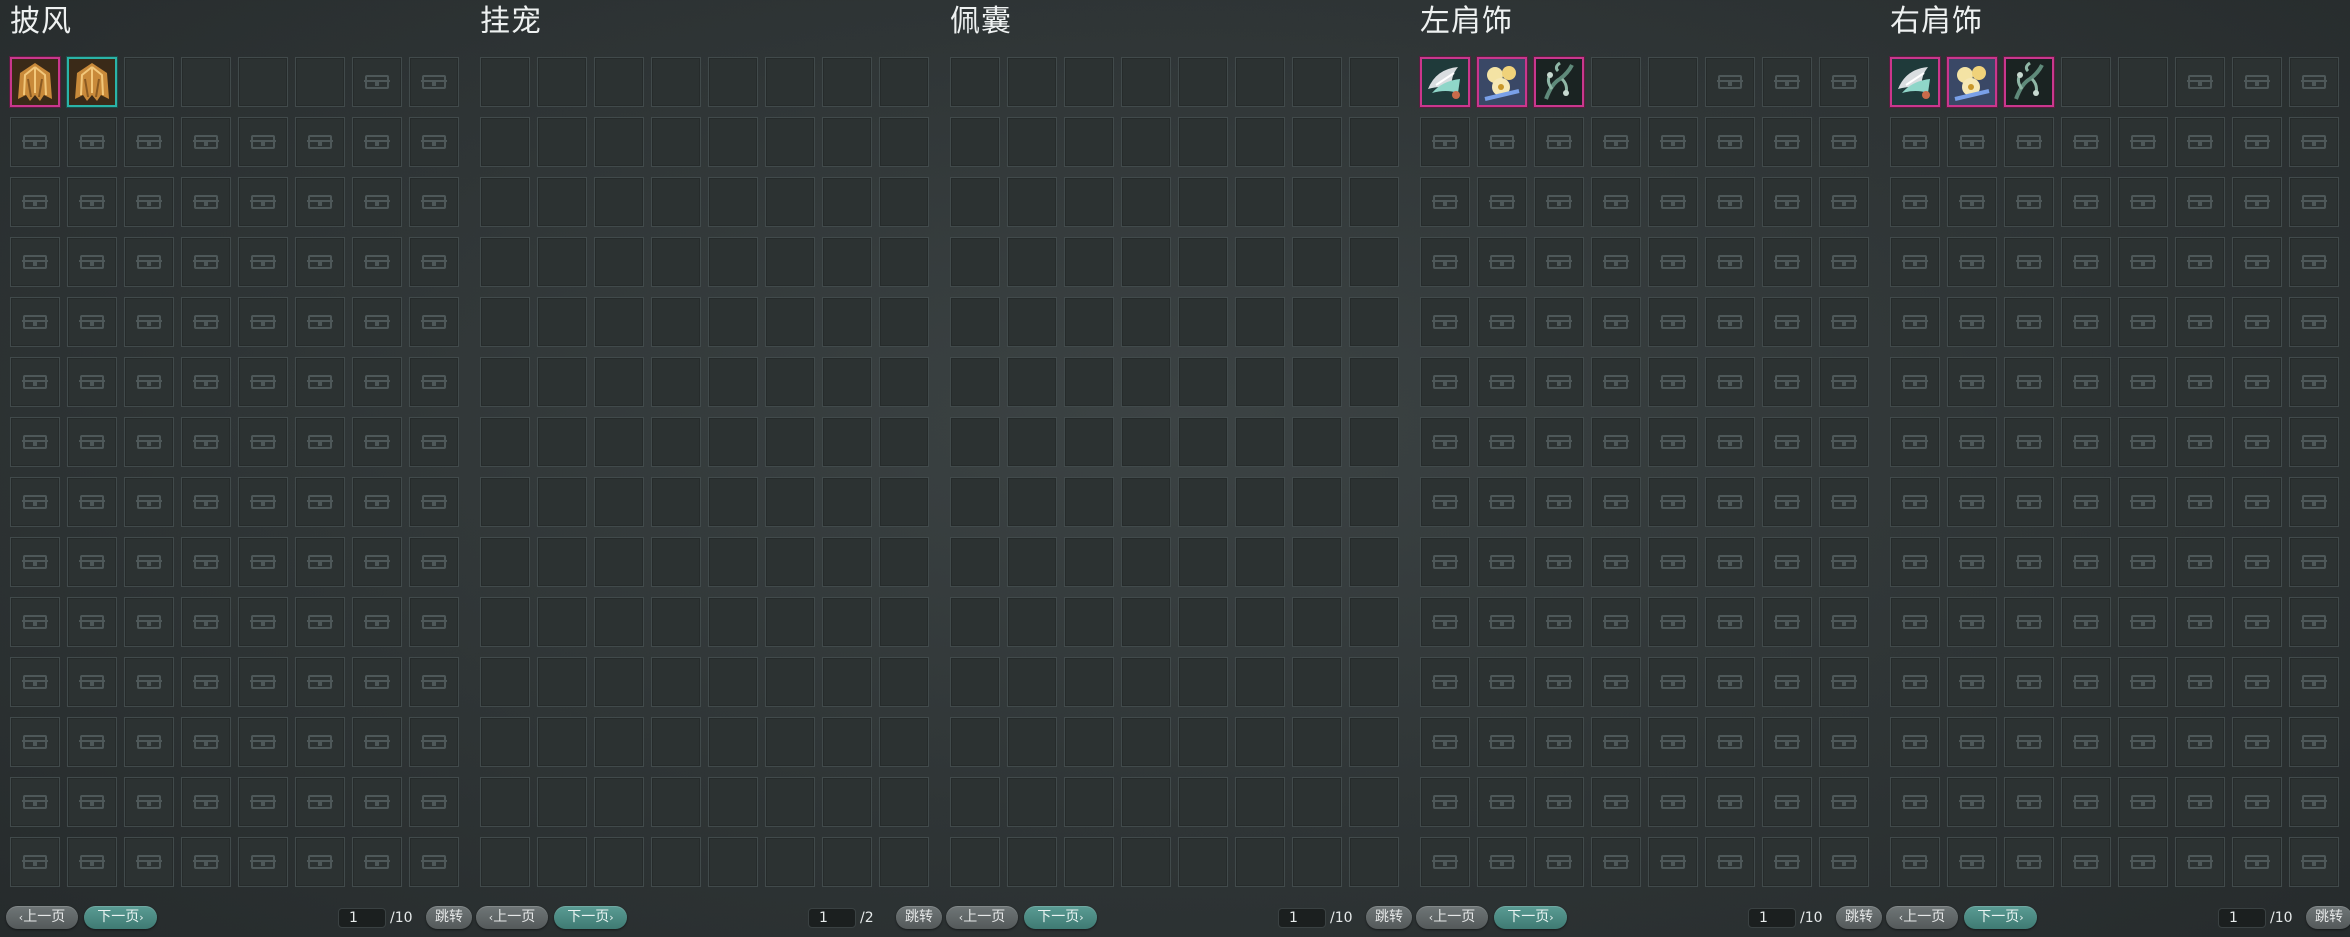 Image resolution: width=2350 pixels, height=937 pixels. Describe the element at coordinates (512, 917) in the screenshot. I see `prev-page-button: ‹上一页` at that location.